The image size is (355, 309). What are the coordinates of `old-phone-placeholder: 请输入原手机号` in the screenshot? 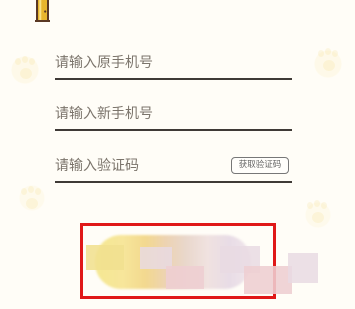 It's located at (104, 63).